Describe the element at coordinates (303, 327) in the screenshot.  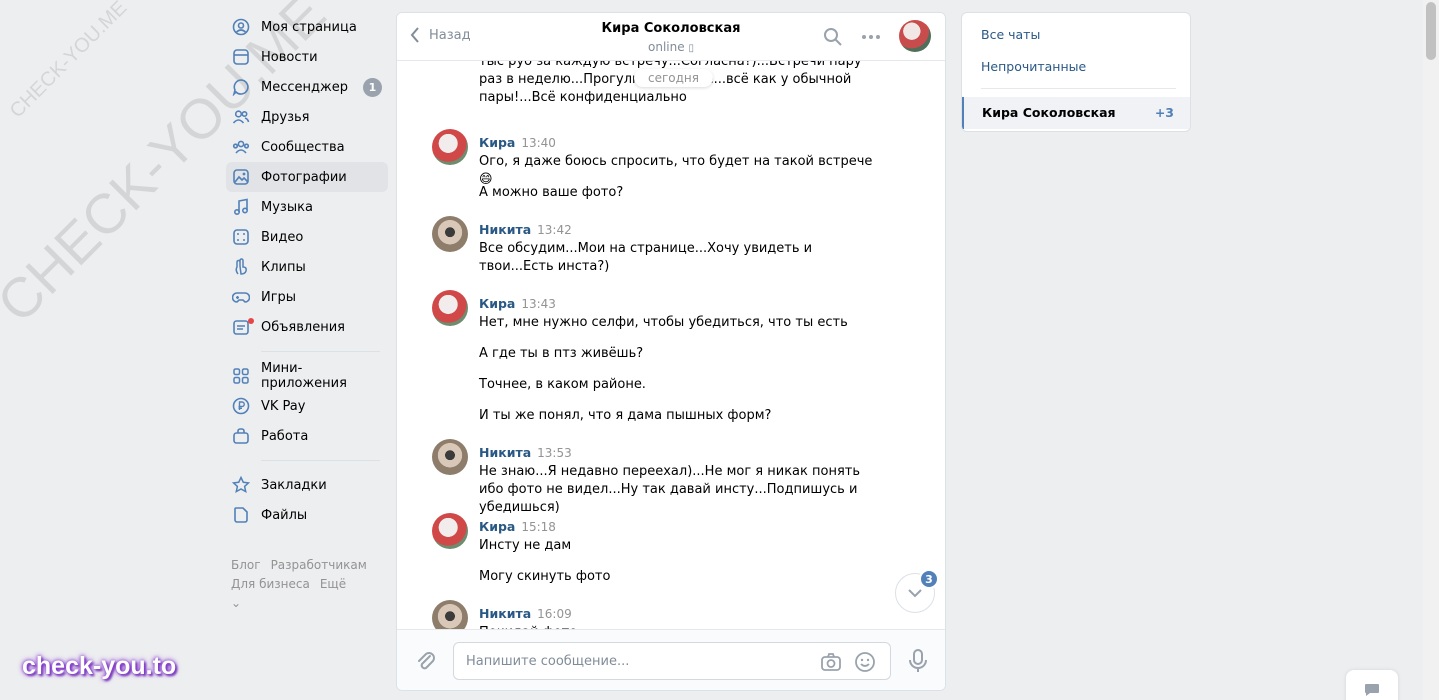
I see `nav-item-label: Объявления` at that location.